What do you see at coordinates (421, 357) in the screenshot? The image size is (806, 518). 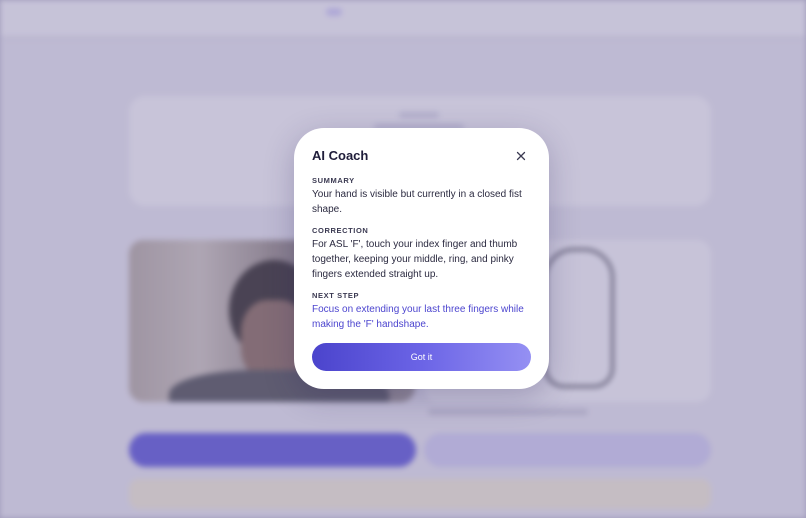 I see `got-it-button: Got it` at bounding box center [421, 357].